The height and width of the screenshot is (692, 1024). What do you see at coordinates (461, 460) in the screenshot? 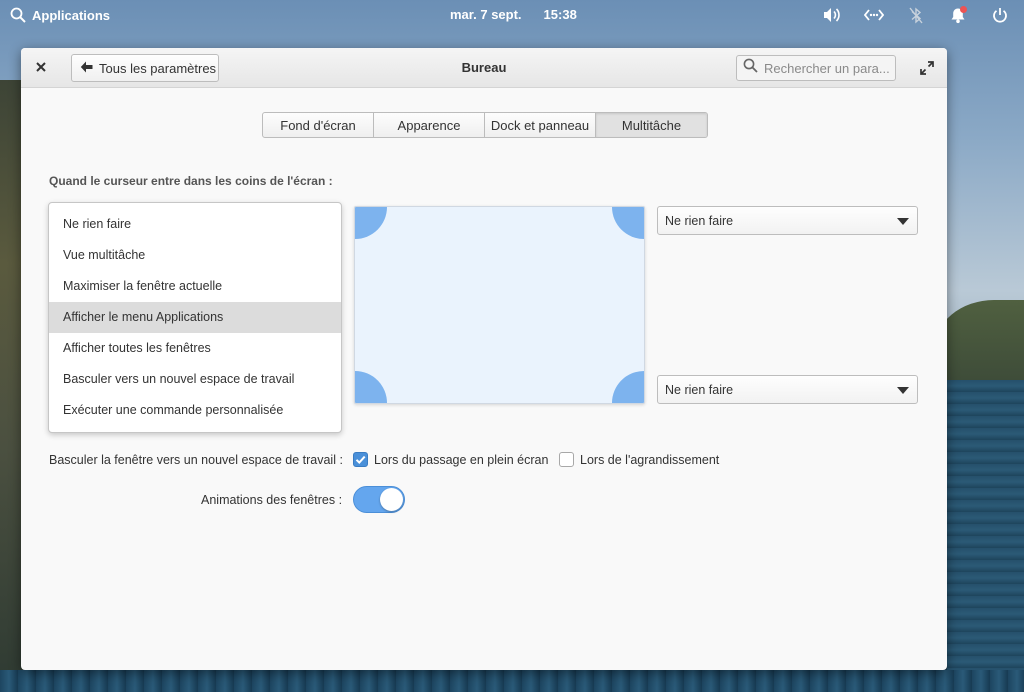
I see `fullscreen-checkbox-label: Lors du passage en plein écran` at bounding box center [461, 460].